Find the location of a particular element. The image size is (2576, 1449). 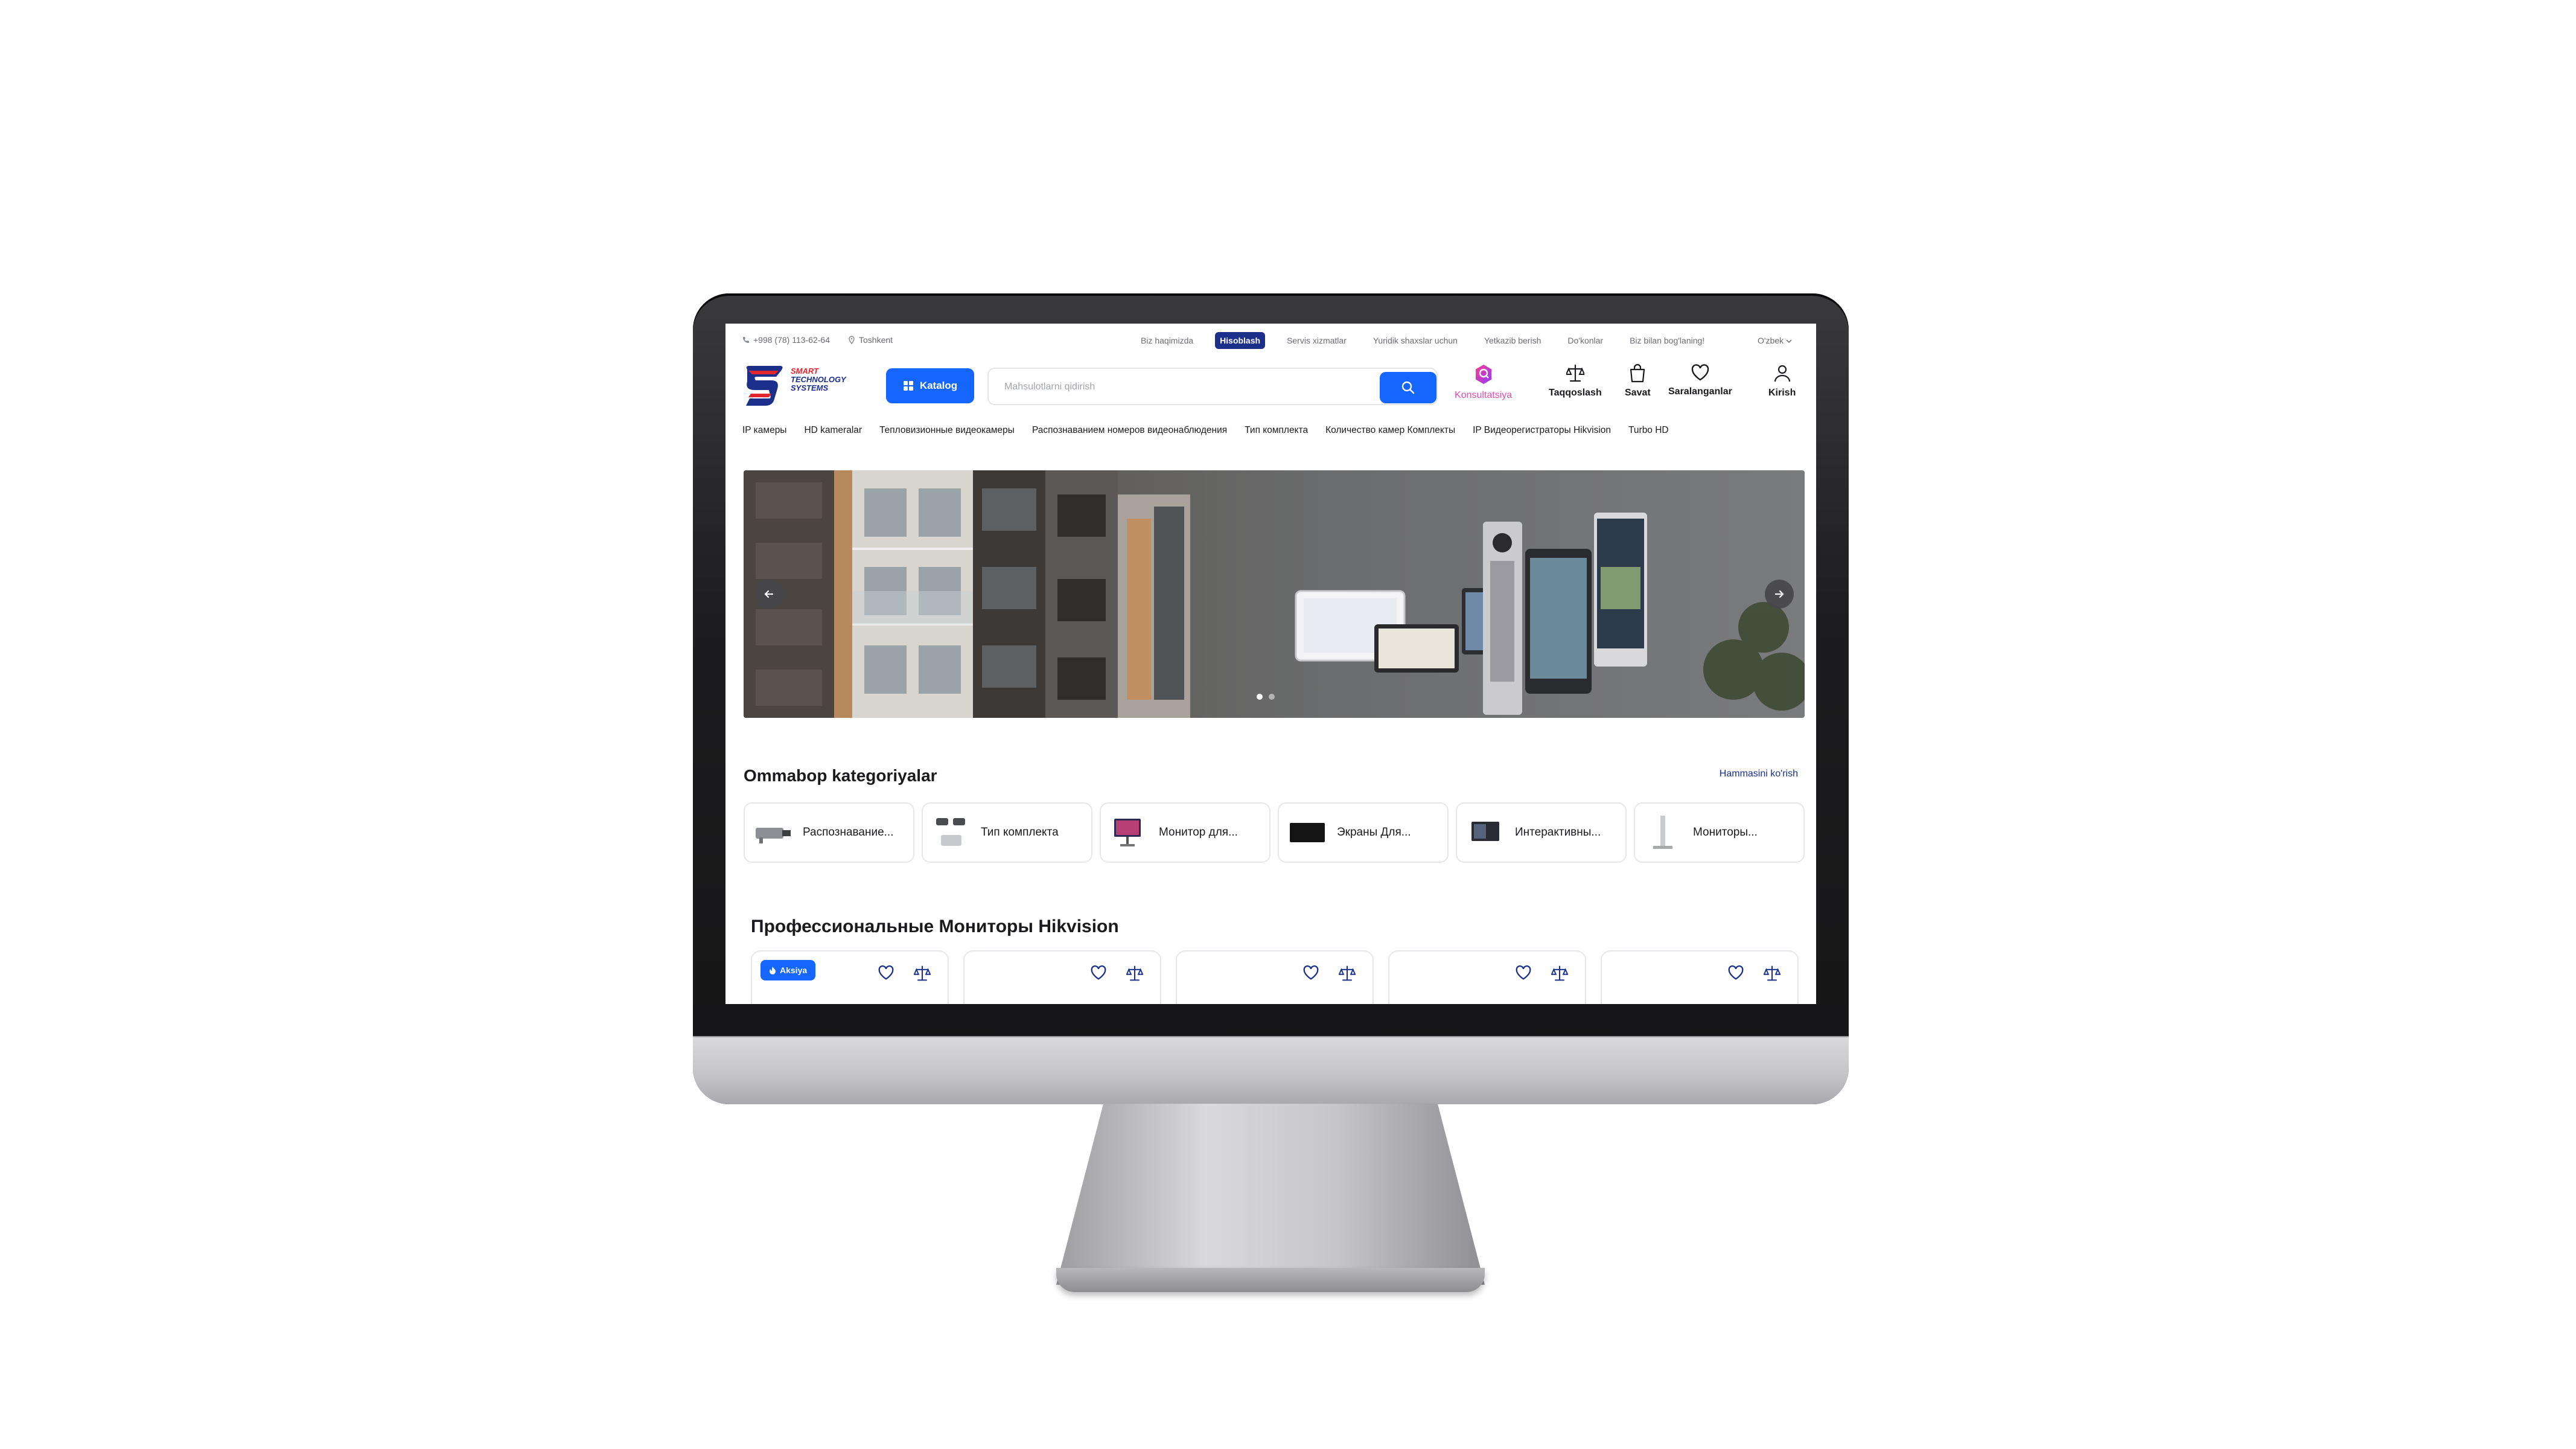

hero-banner is located at coordinates (1274, 594).